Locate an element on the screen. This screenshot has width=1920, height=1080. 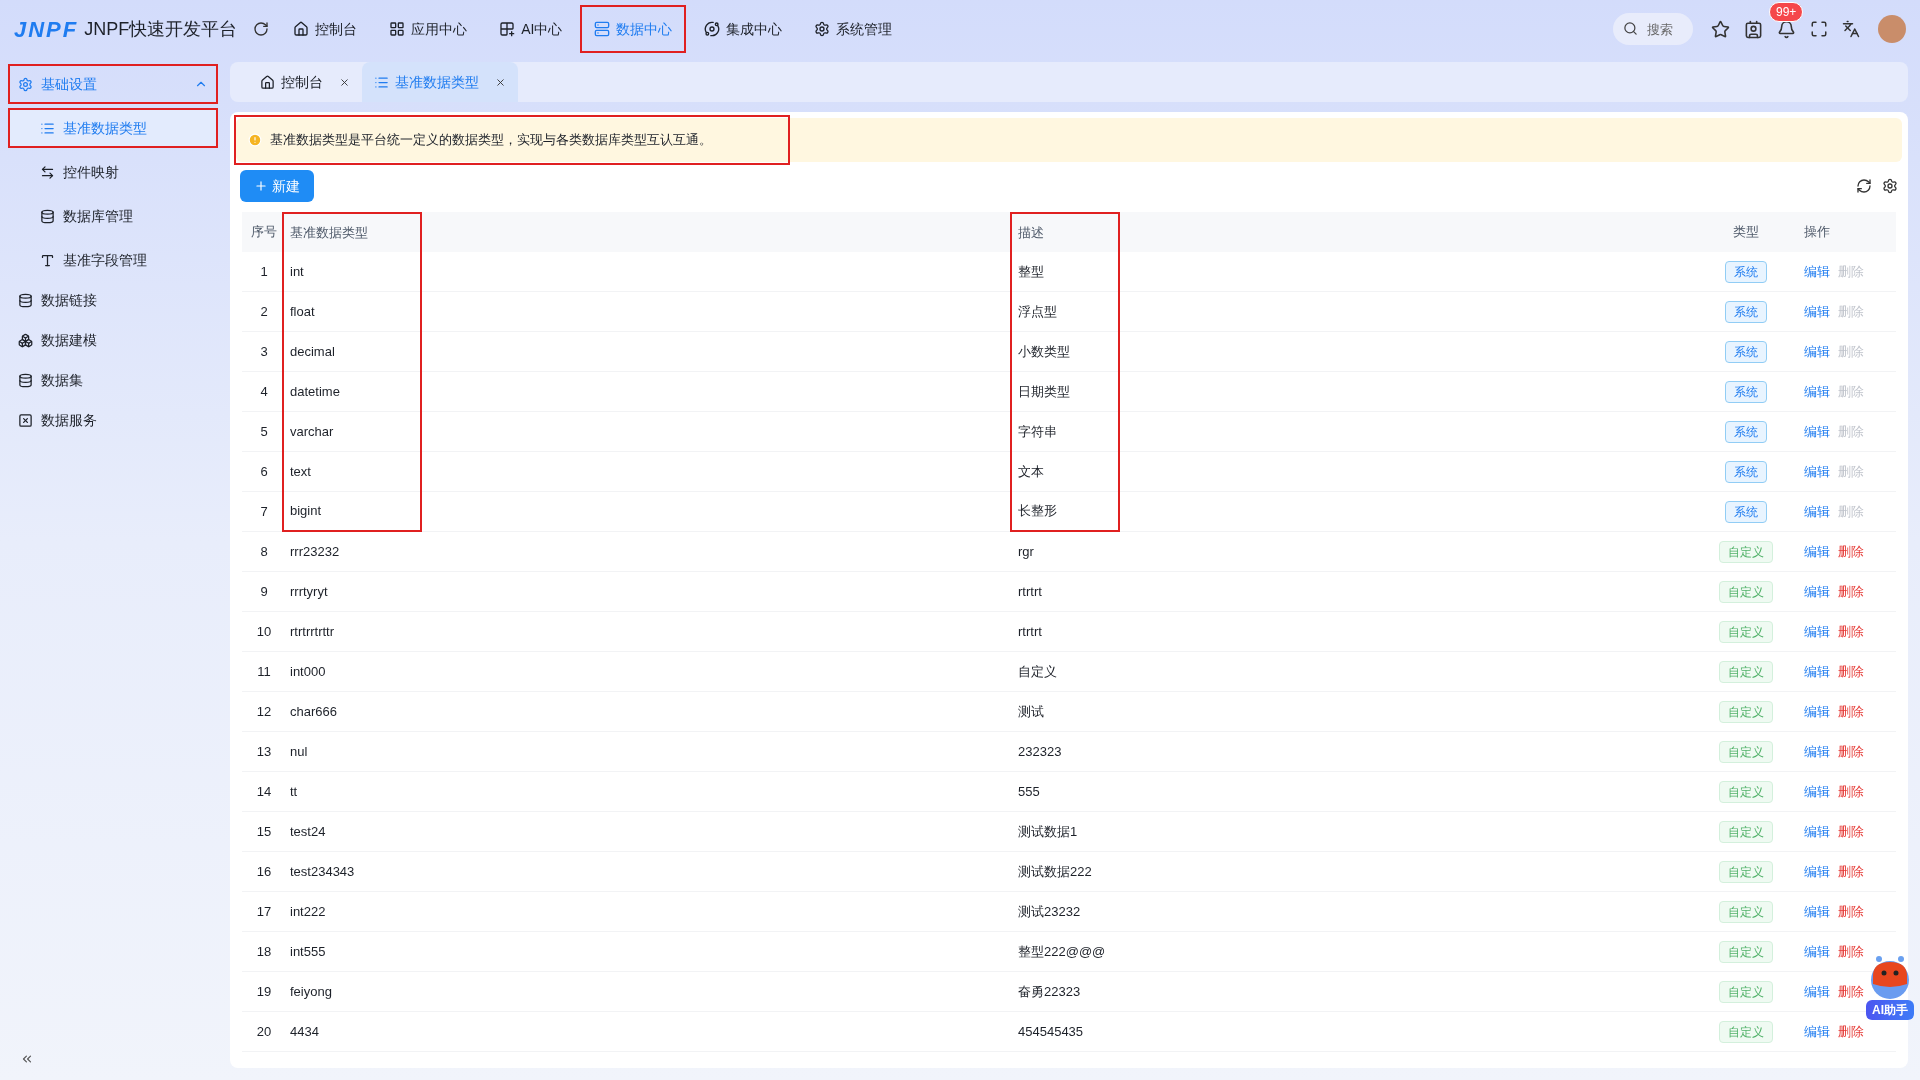
column-header: 操作 is located at coordinates (1817, 232).